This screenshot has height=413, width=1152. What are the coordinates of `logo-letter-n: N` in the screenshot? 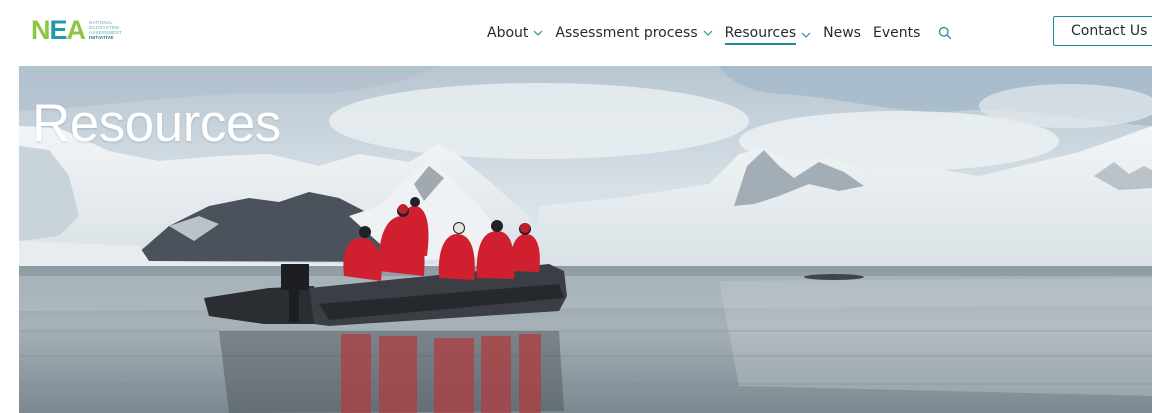 It's located at (40, 29).